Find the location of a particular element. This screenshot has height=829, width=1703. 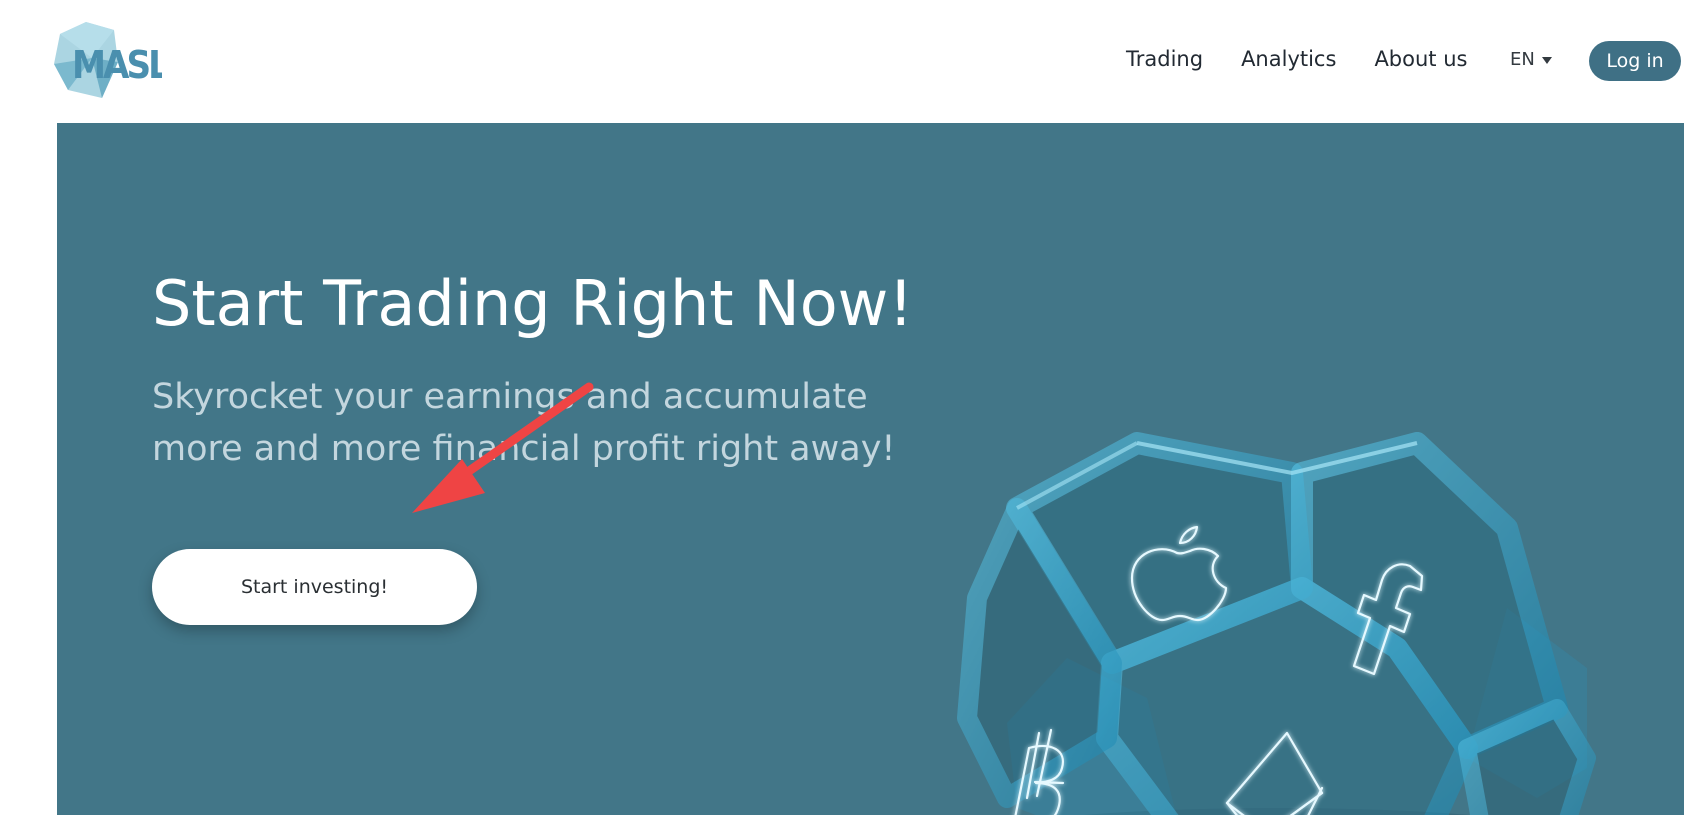

nav-analytics: Analytics is located at coordinates (1288, 59).